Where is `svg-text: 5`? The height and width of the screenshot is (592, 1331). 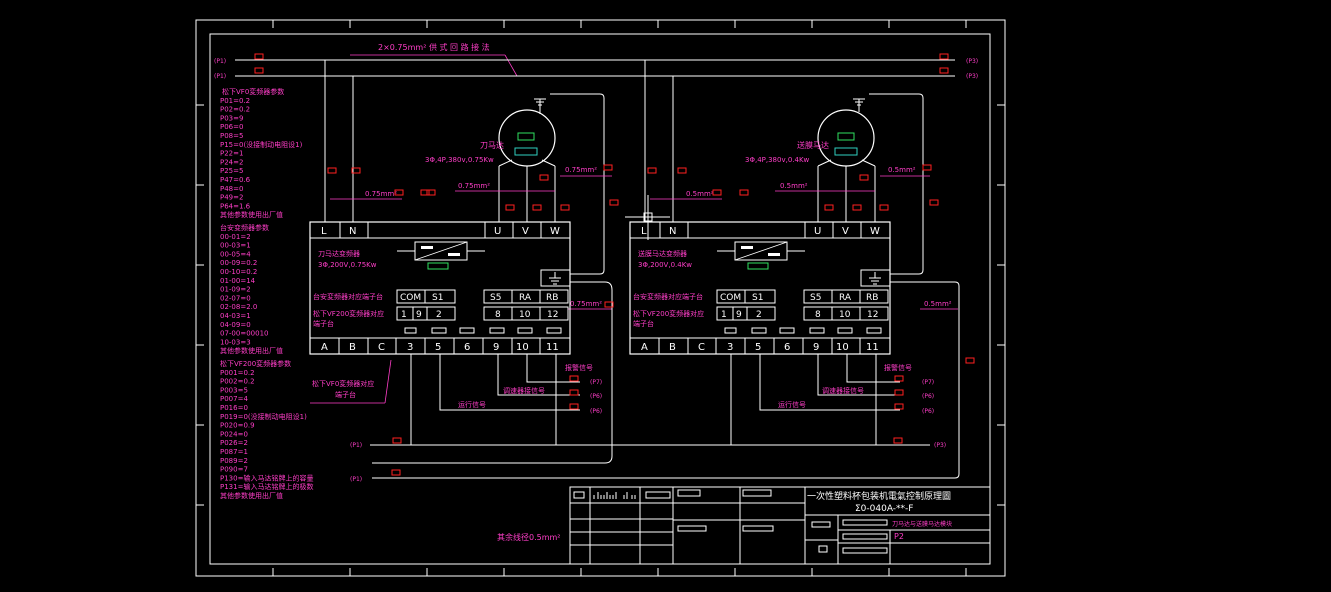
svg-text: 5 is located at coordinates (758, 347).